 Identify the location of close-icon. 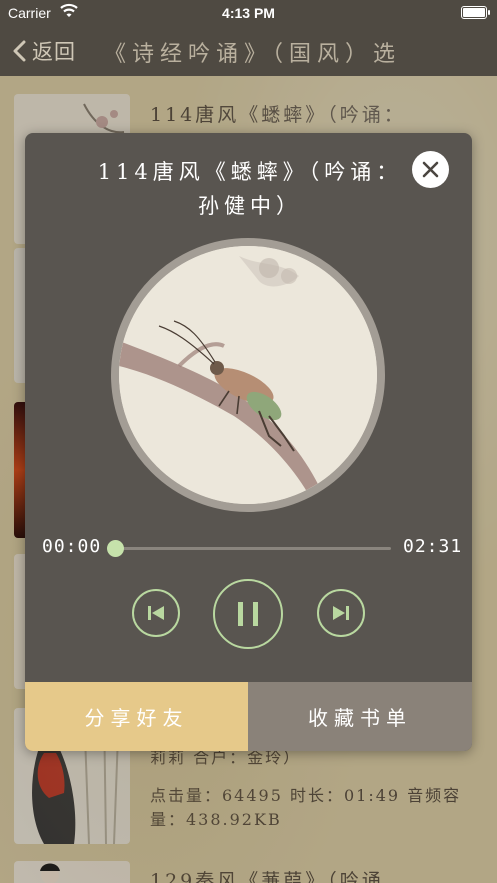
(430, 169).